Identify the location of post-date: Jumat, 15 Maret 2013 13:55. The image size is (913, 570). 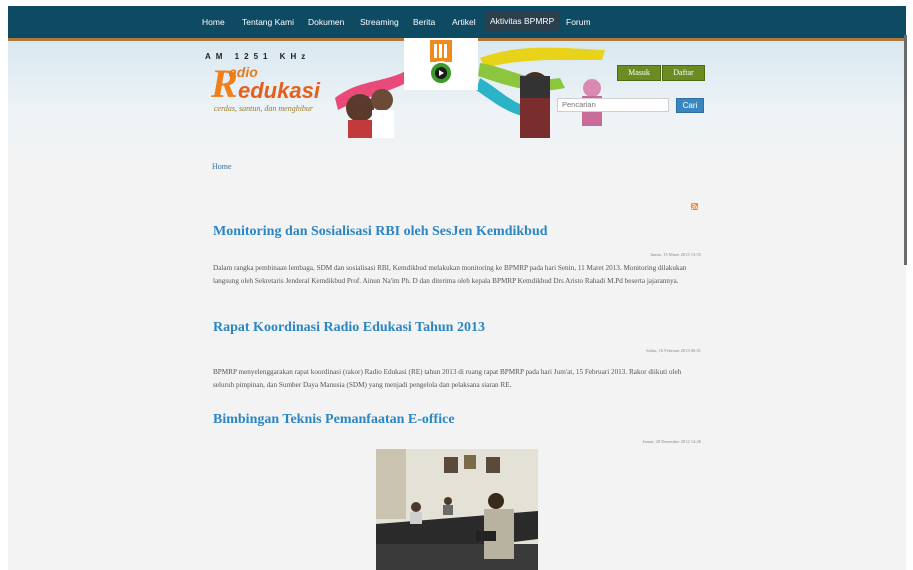
(675, 254).